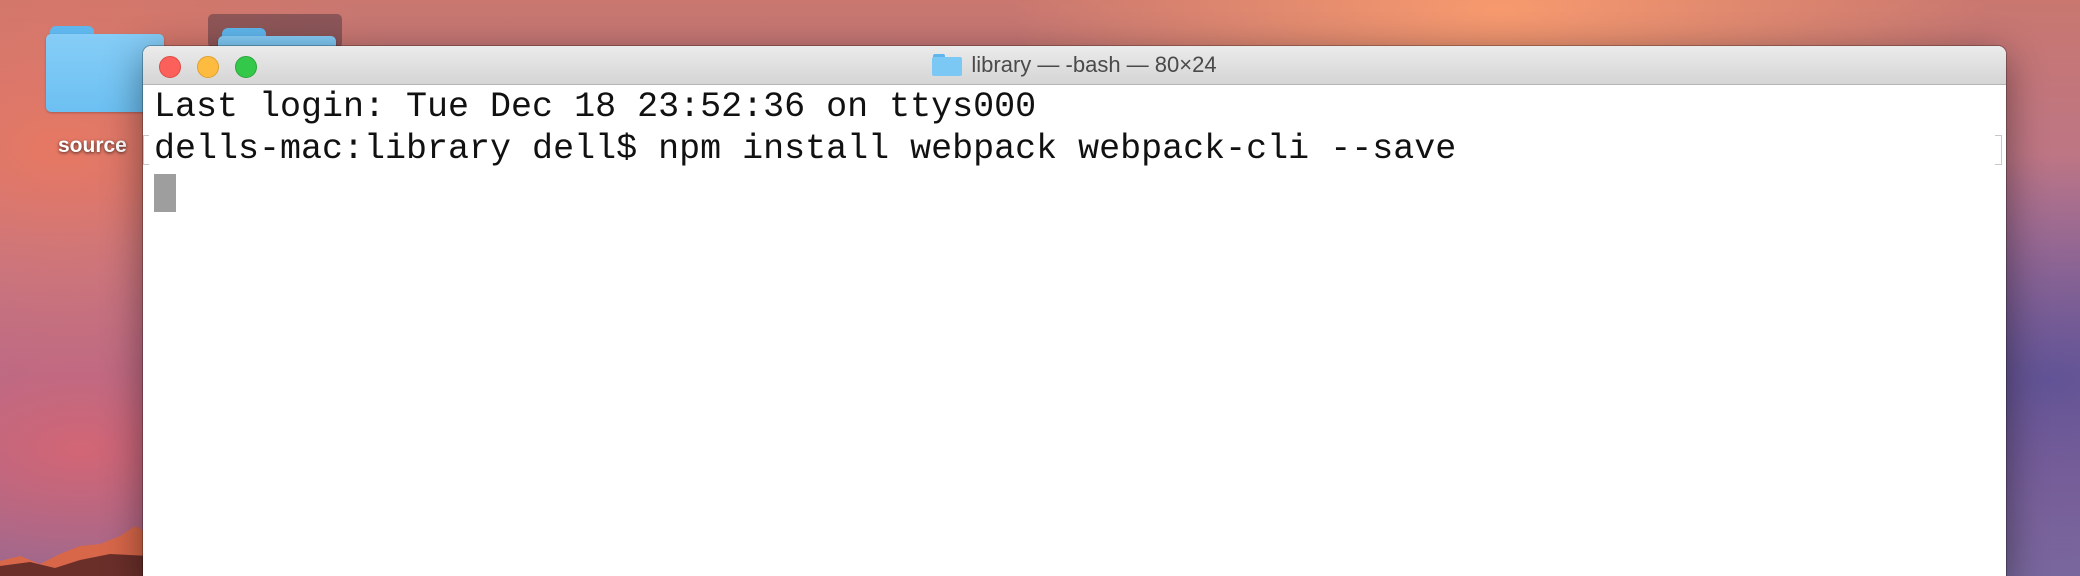 This screenshot has height=576, width=2080. Describe the element at coordinates (146, 150) in the screenshot. I see `line-marker-left` at that location.